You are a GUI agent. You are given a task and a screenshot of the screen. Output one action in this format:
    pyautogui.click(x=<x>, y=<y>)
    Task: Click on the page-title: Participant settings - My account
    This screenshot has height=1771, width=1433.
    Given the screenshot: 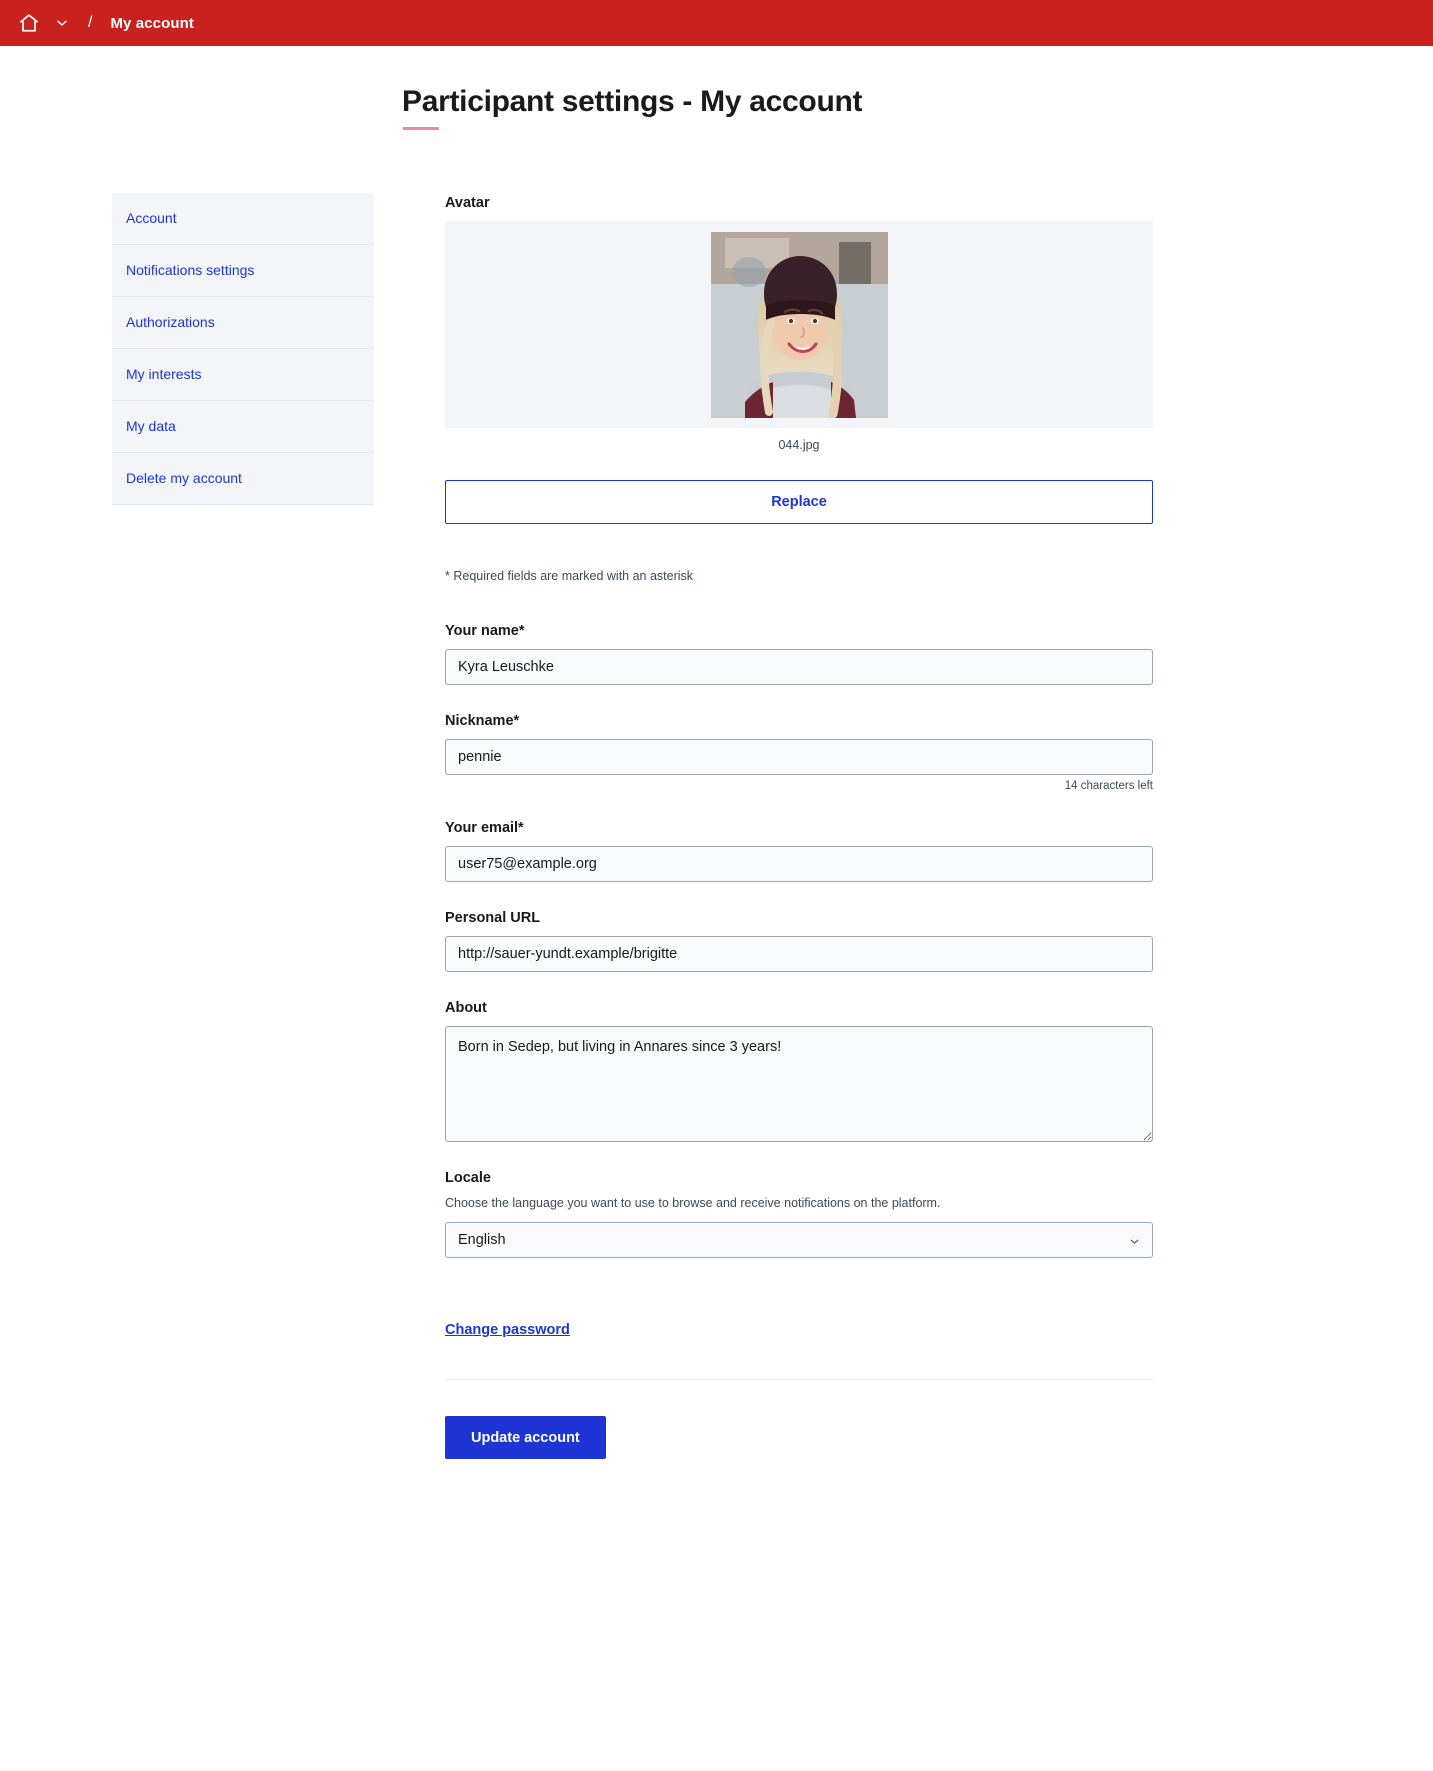 What is the action you would take?
    pyautogui.click(x=632, y=101)
    